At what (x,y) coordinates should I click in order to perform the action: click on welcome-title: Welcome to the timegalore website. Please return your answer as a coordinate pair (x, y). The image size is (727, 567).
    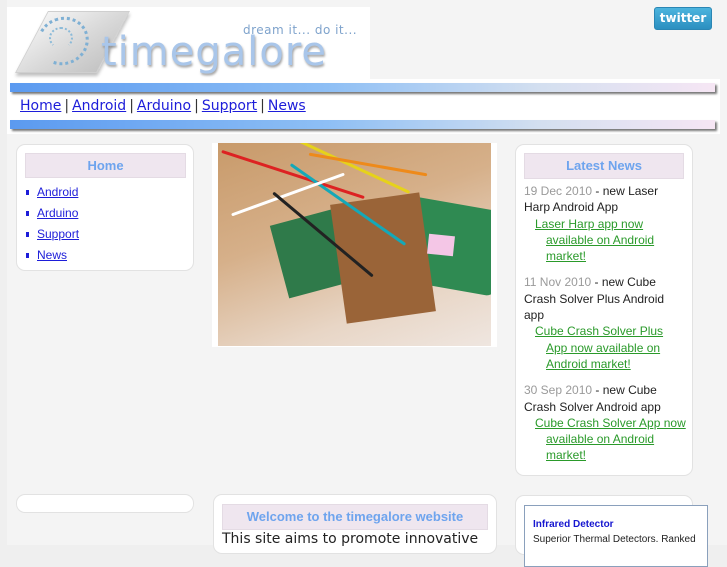
    Looking at the image, I should click on (355, 517).